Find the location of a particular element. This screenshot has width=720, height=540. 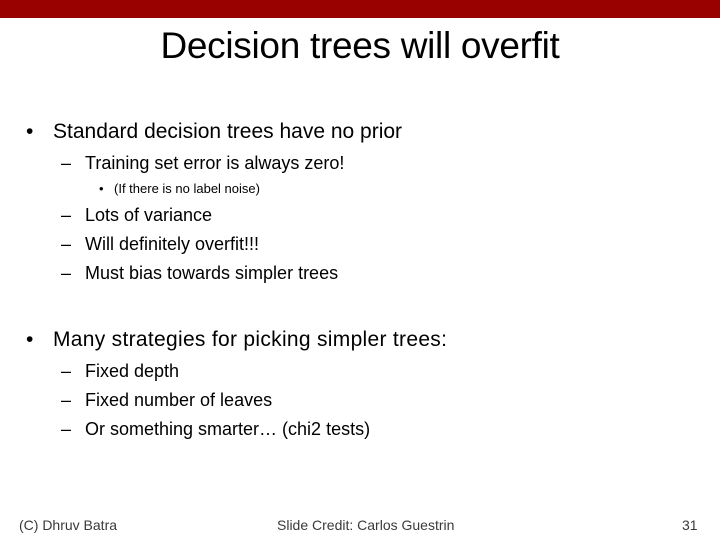

sub-bullet-text: Lots of variance is located at coordinates (149, 215).